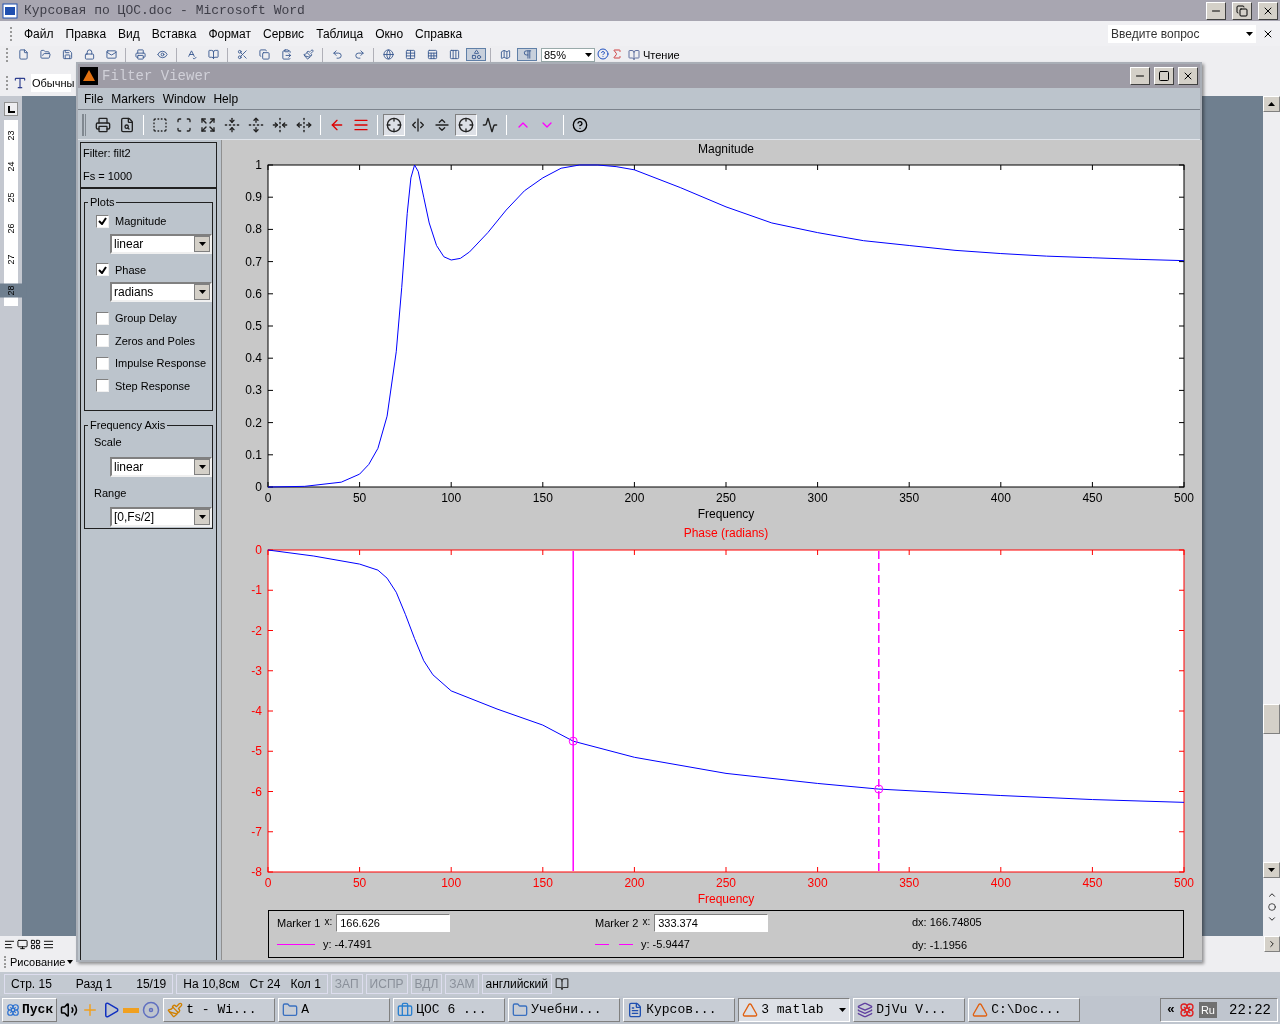  I want to click on tick-label: 0, so click(258, 487).